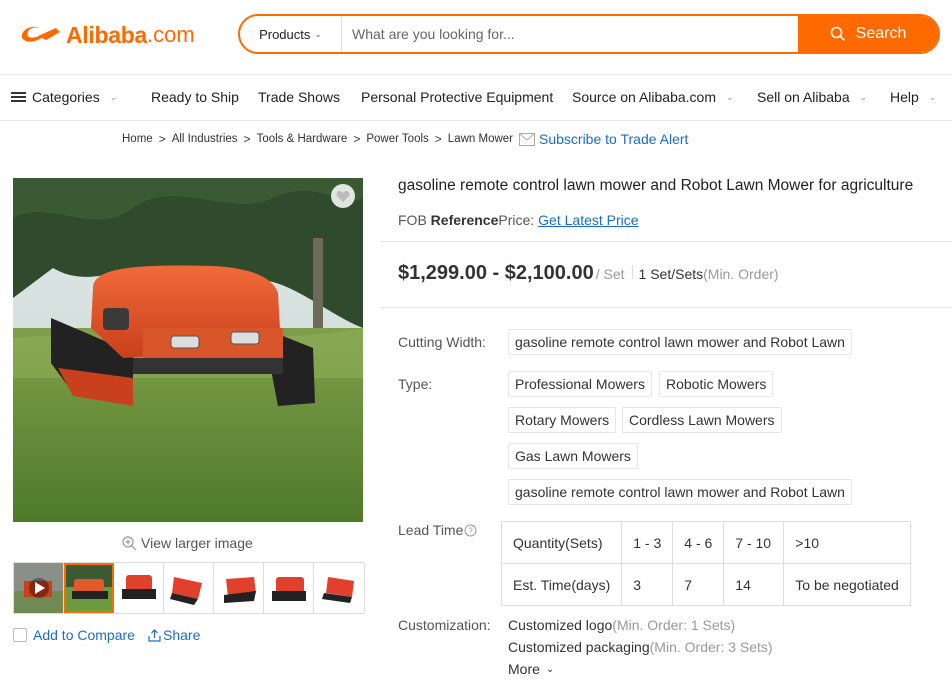 Image resolution: width=952 pixels, height=683 pixels. I want to click on share-button: Share, so click(174, 635).